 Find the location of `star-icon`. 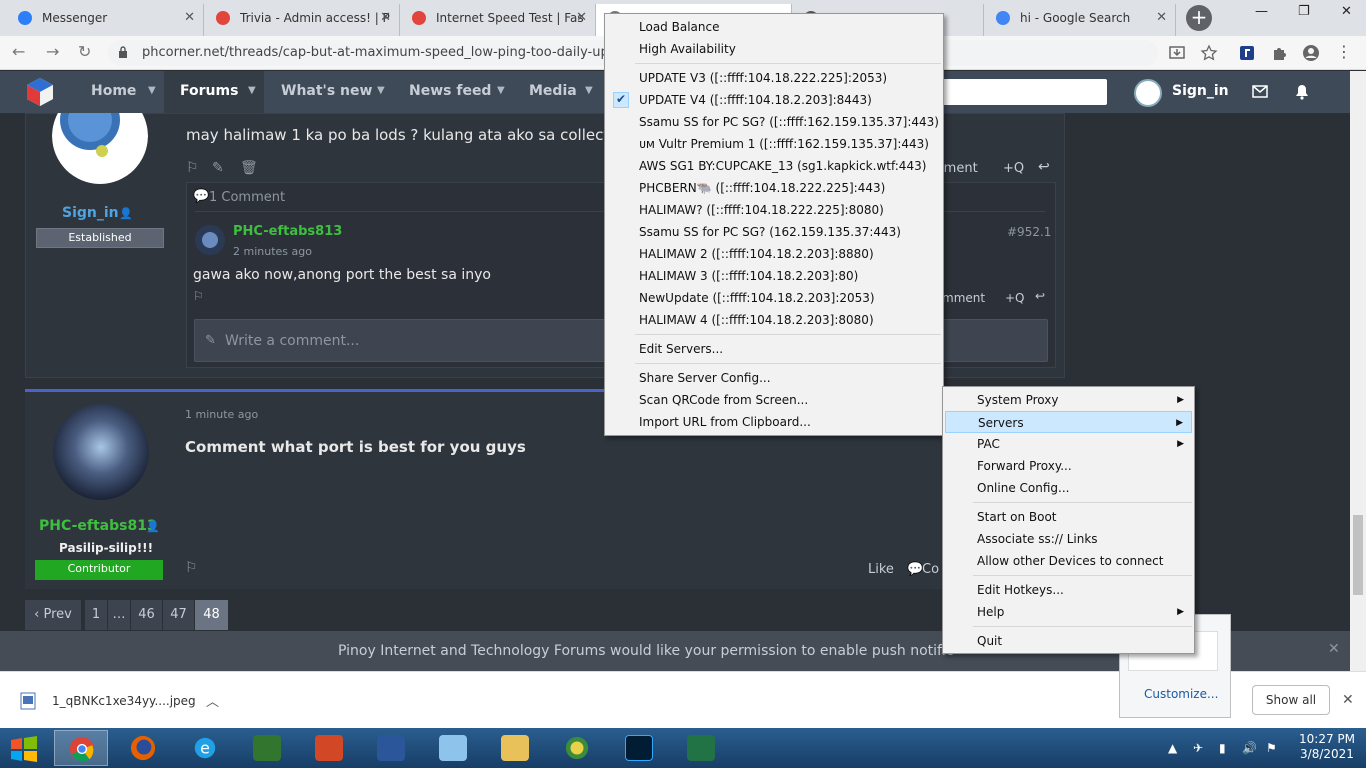

star-icon is located at coordinates (1209, 53).